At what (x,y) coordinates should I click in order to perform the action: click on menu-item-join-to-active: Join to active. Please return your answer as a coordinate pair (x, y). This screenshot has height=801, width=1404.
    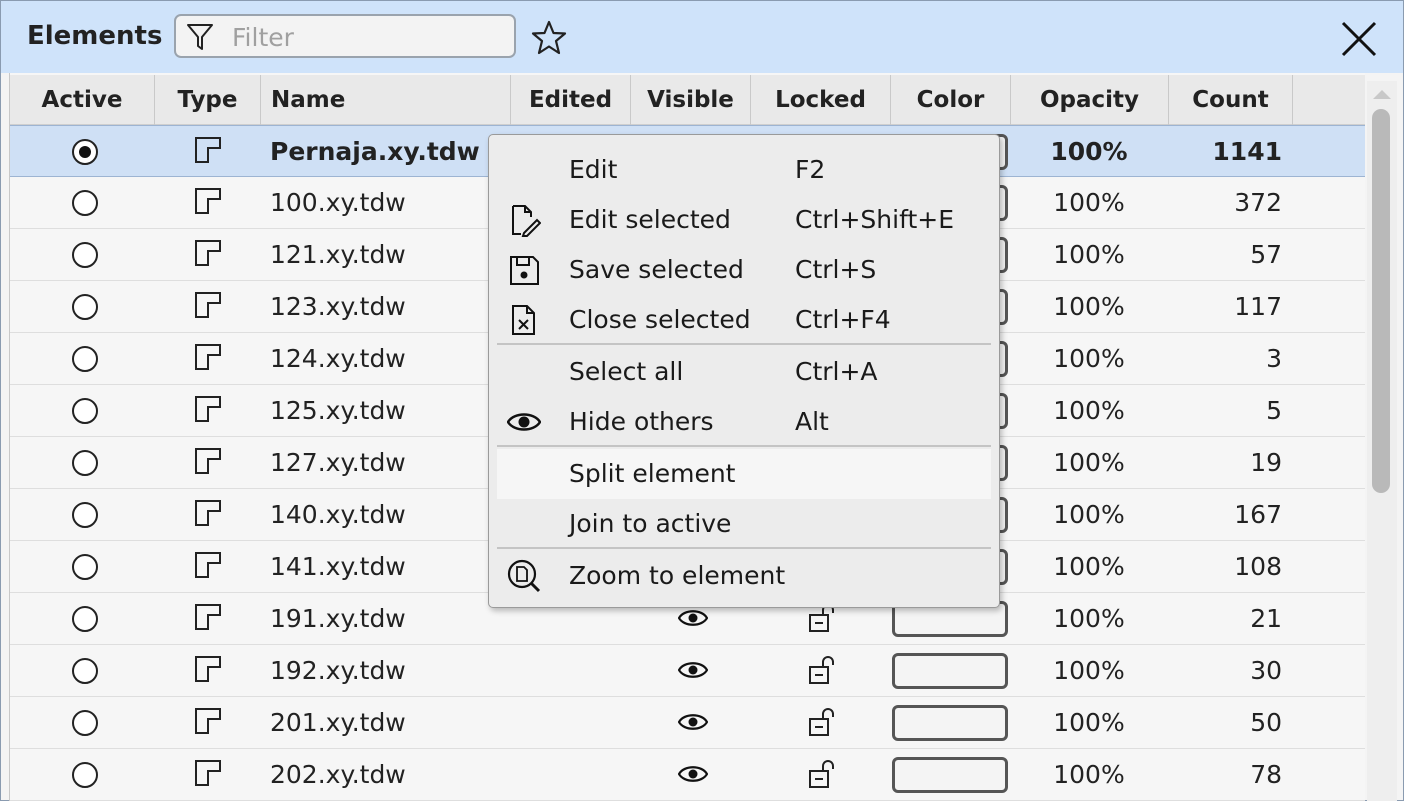
    Looking at the image, I should click on (744, 524).